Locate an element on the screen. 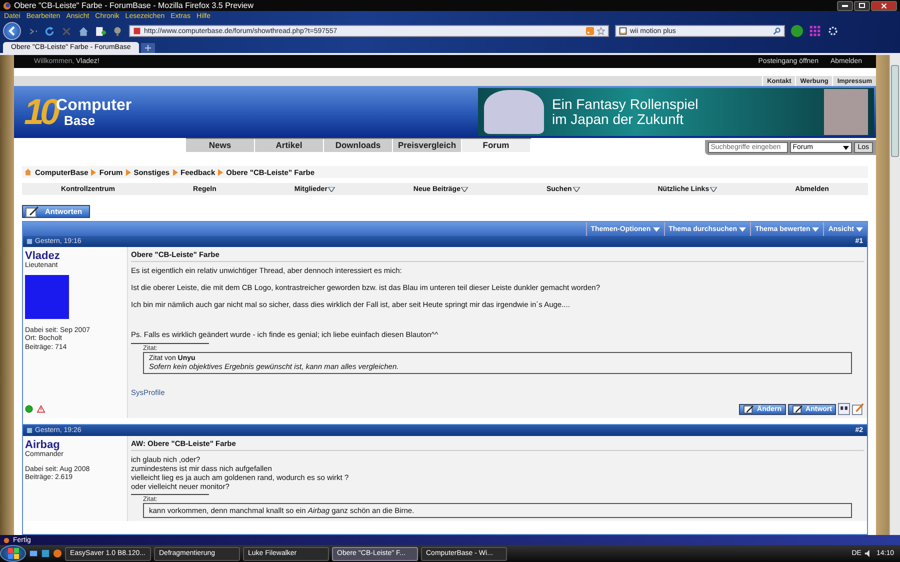 This screenshot has width=900, height=562. gear-icon is located at coordinates (833, 31).